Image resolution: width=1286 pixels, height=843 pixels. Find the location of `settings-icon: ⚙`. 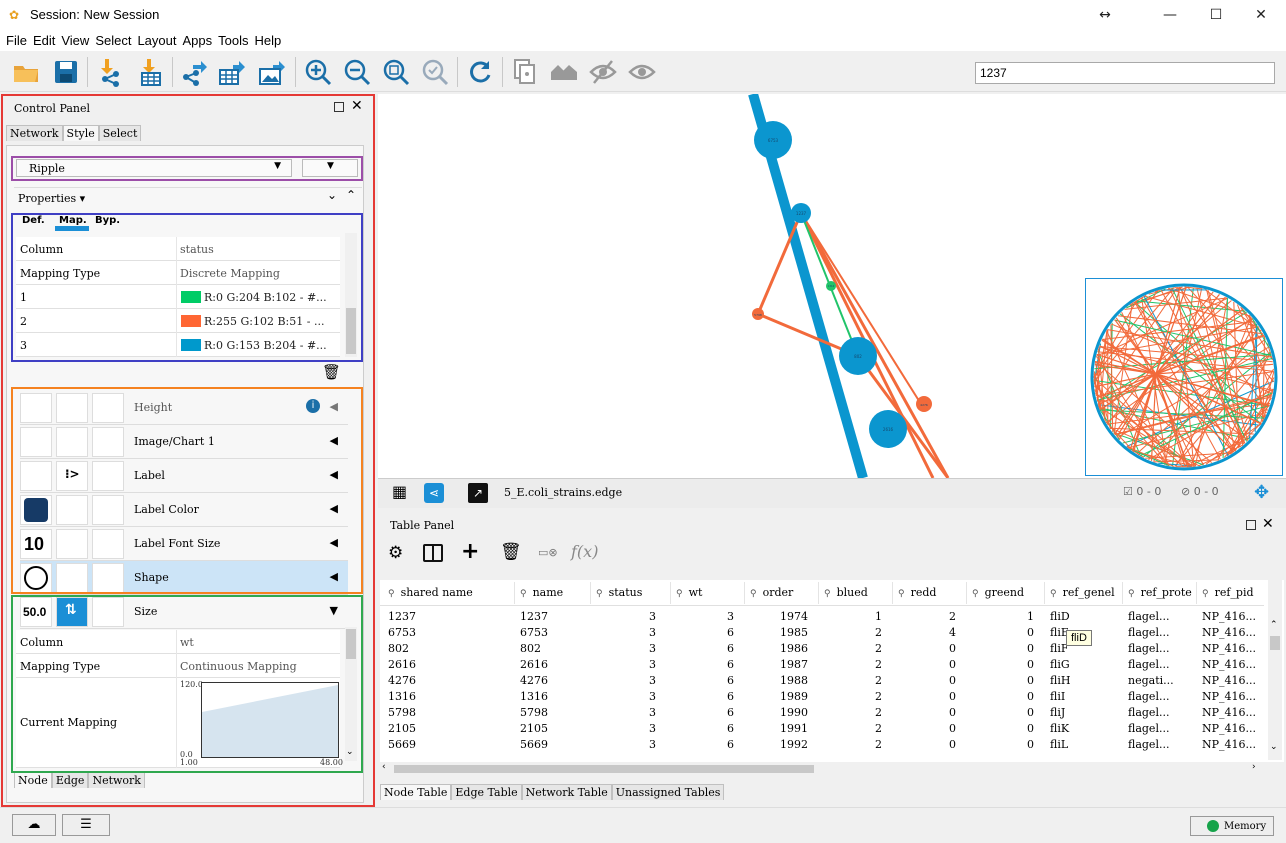

settings-icon: ⚙ is located at coordinates (395, 553).